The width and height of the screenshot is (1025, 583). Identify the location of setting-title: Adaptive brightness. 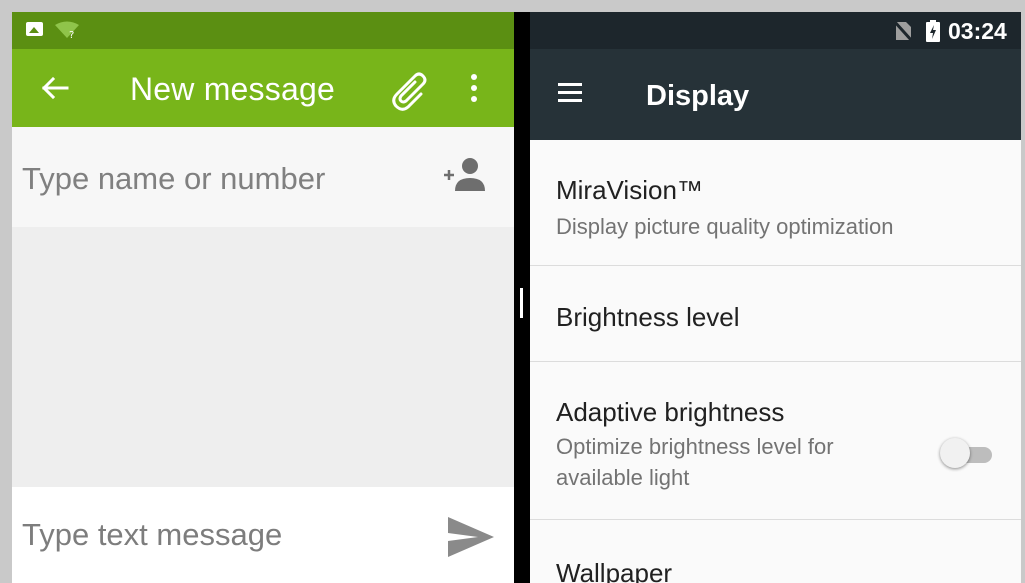
(670, 412).